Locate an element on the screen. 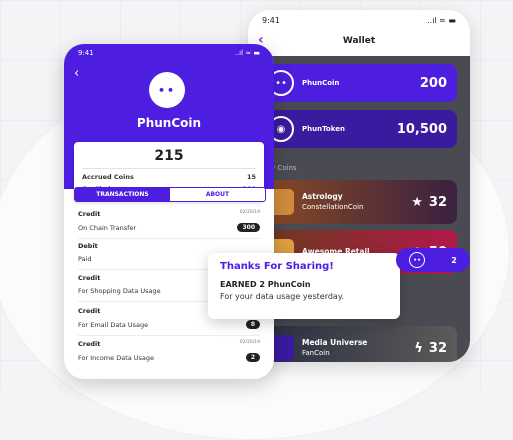  tx-desc: For Email Data Usage is located at coordinates (113, 324).